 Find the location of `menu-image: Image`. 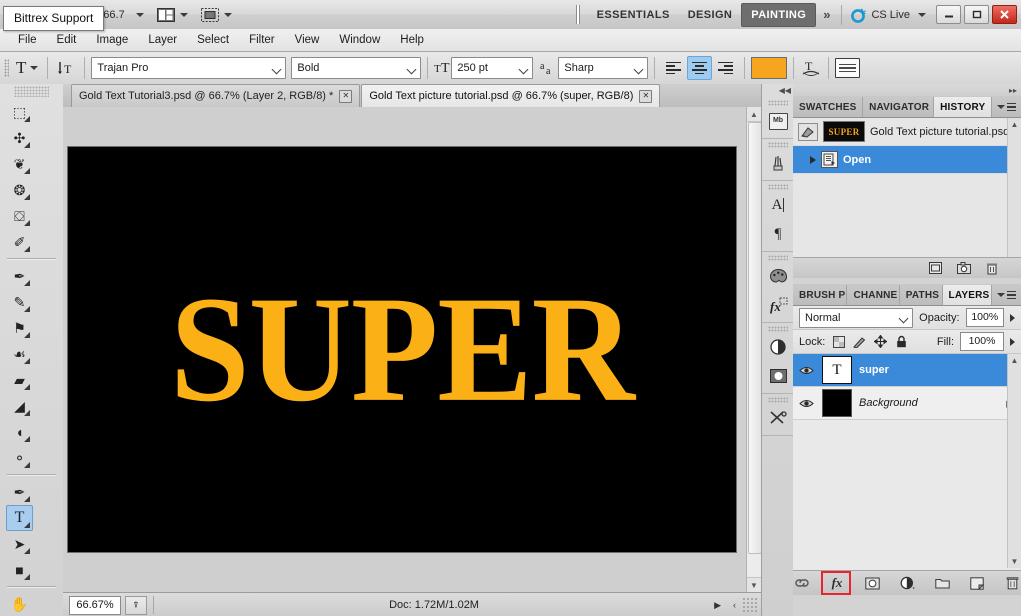

menu-image: Image is located at coordinates (112, 40).